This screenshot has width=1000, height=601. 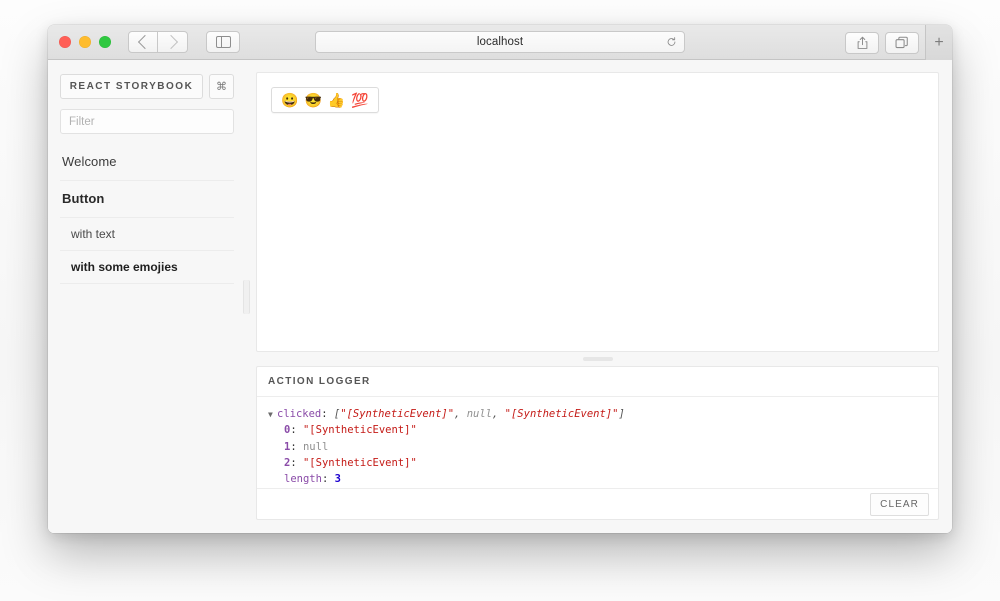 What do you see at coordinates (597, 382) in the screenshot?
I see `action-logger-title: ACTION LOGGER` at bounding box center [597, 382].